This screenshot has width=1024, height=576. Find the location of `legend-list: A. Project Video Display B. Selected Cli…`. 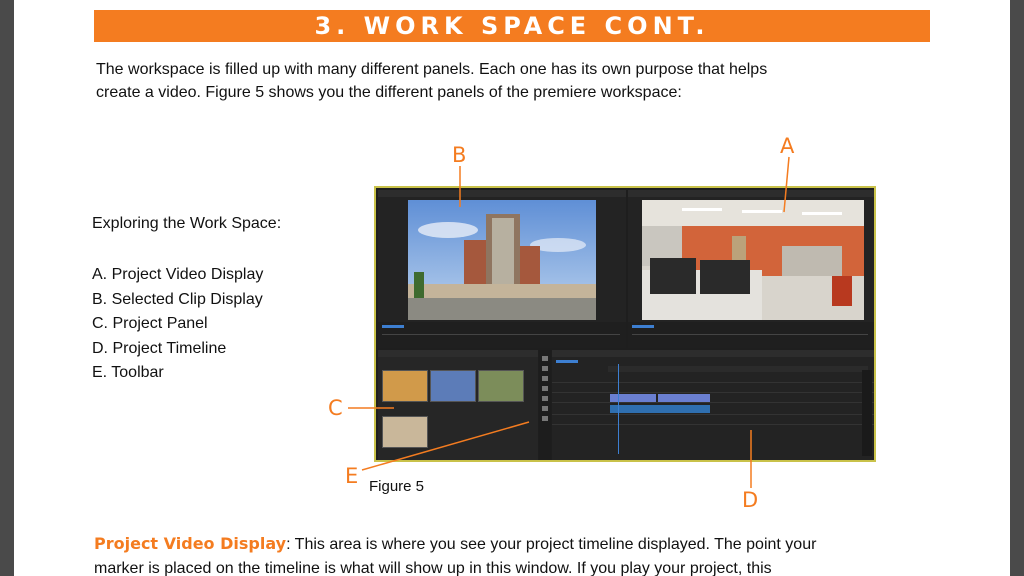

legend-list: A. Project Video Display B. Selected Cli… is located at coordinates (177, 324).